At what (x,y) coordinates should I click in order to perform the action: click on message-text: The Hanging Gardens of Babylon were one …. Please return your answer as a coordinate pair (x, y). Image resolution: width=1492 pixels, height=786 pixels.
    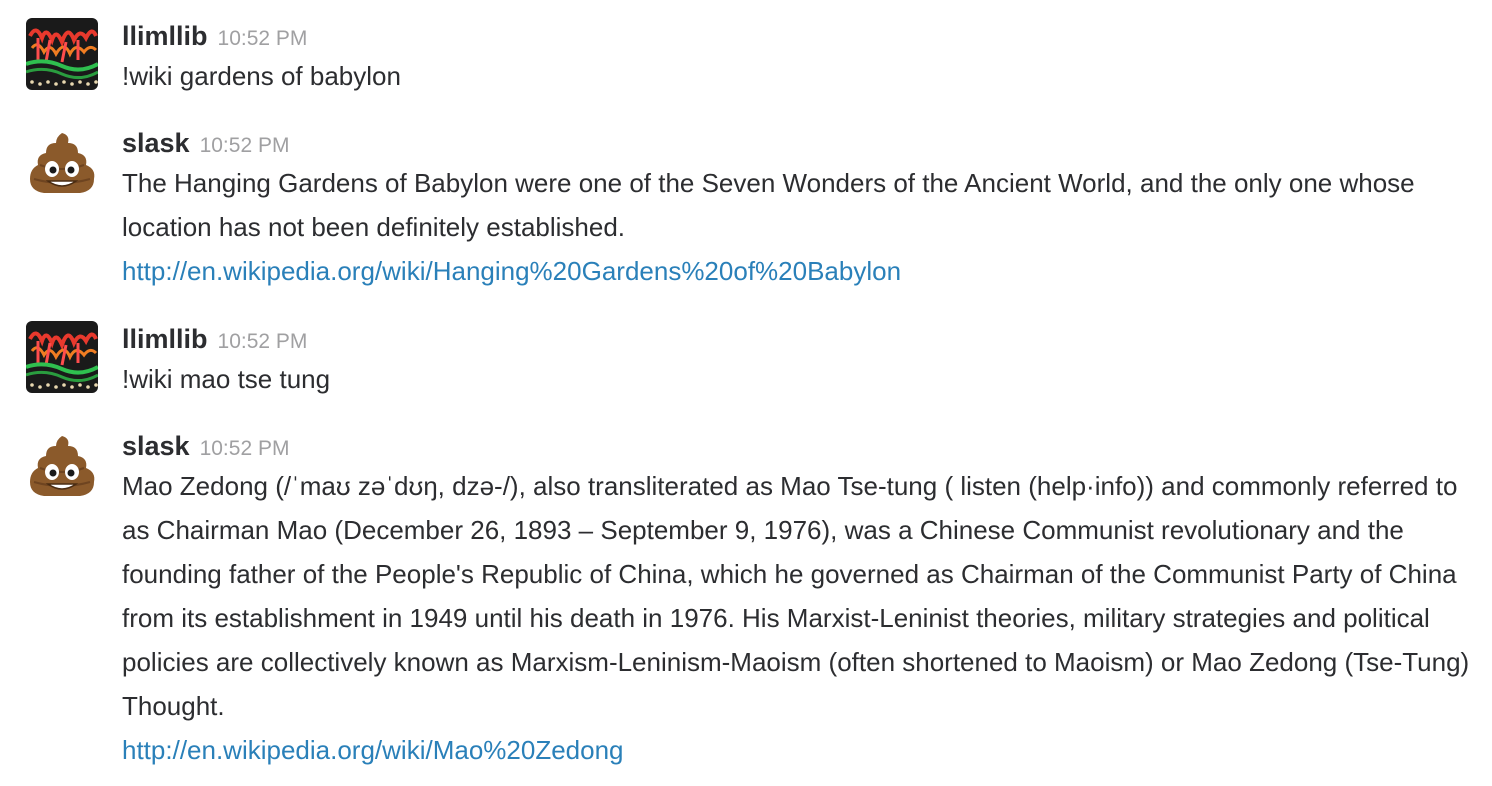
    Looking at the image, I should click on (768, 205).